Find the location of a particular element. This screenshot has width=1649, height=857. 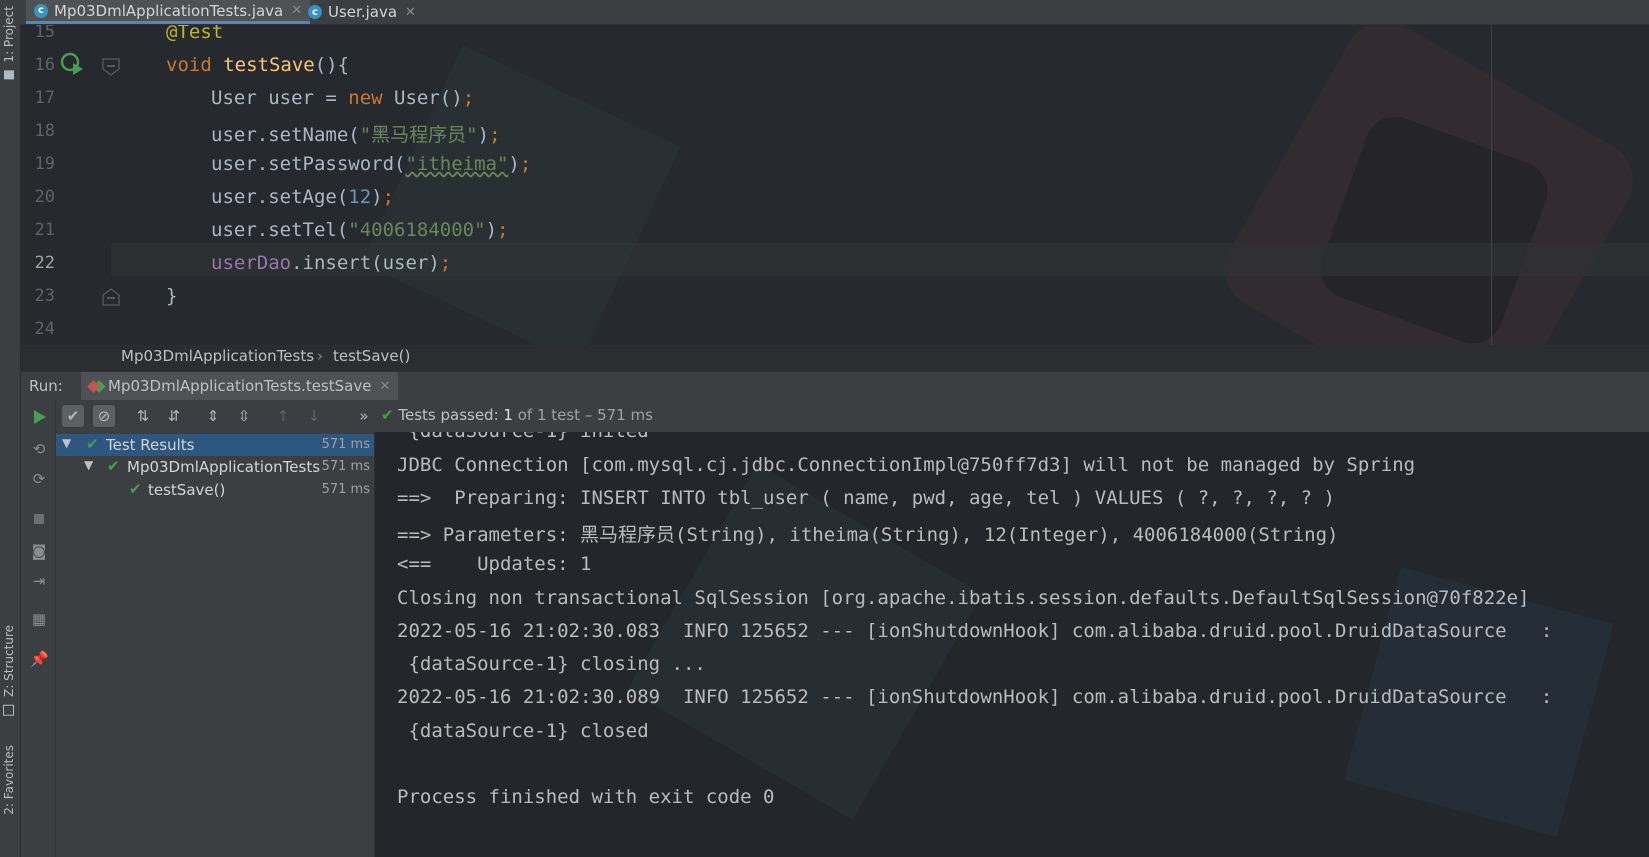

status-count: 1 is located at coordinates (508, 415).